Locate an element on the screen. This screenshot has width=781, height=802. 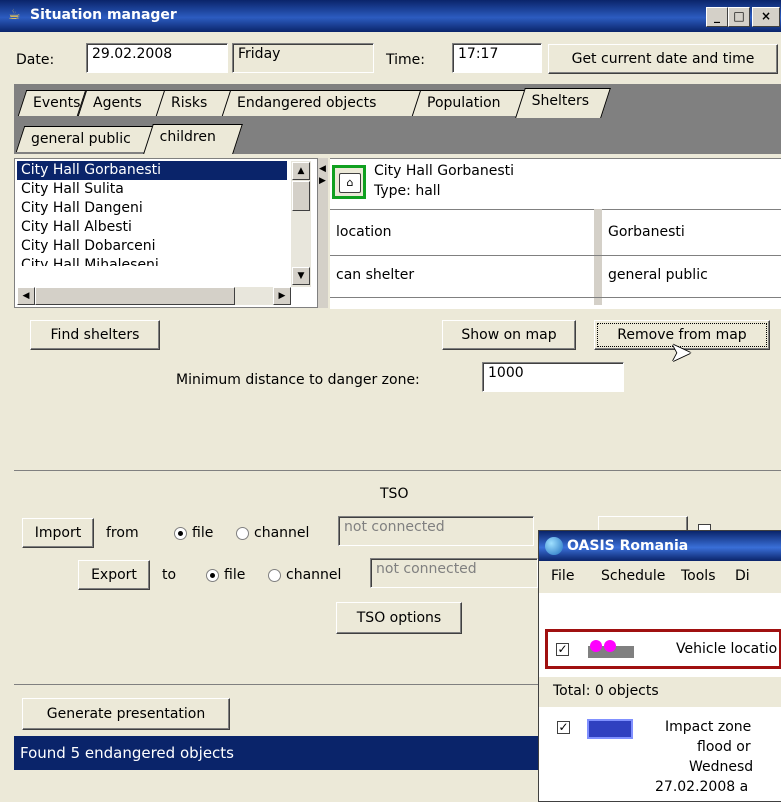
scroll-up-icon: ▲ is located at coordinates (301, 171).